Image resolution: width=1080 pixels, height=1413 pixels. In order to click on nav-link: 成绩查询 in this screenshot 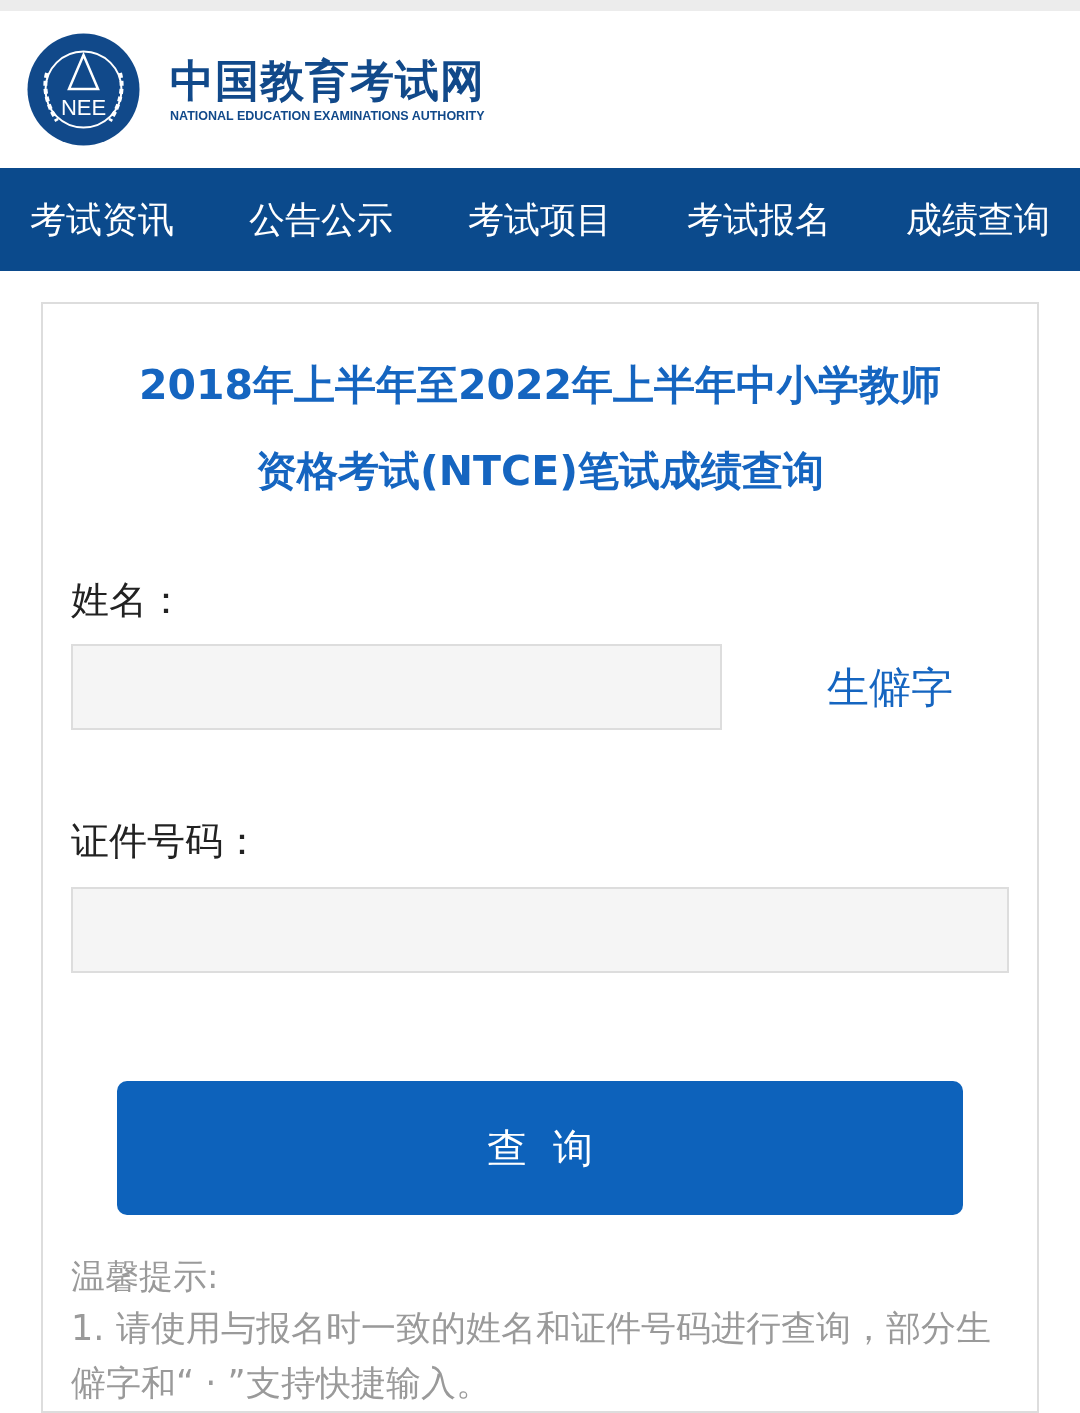, I will do `click(978, 219)`.